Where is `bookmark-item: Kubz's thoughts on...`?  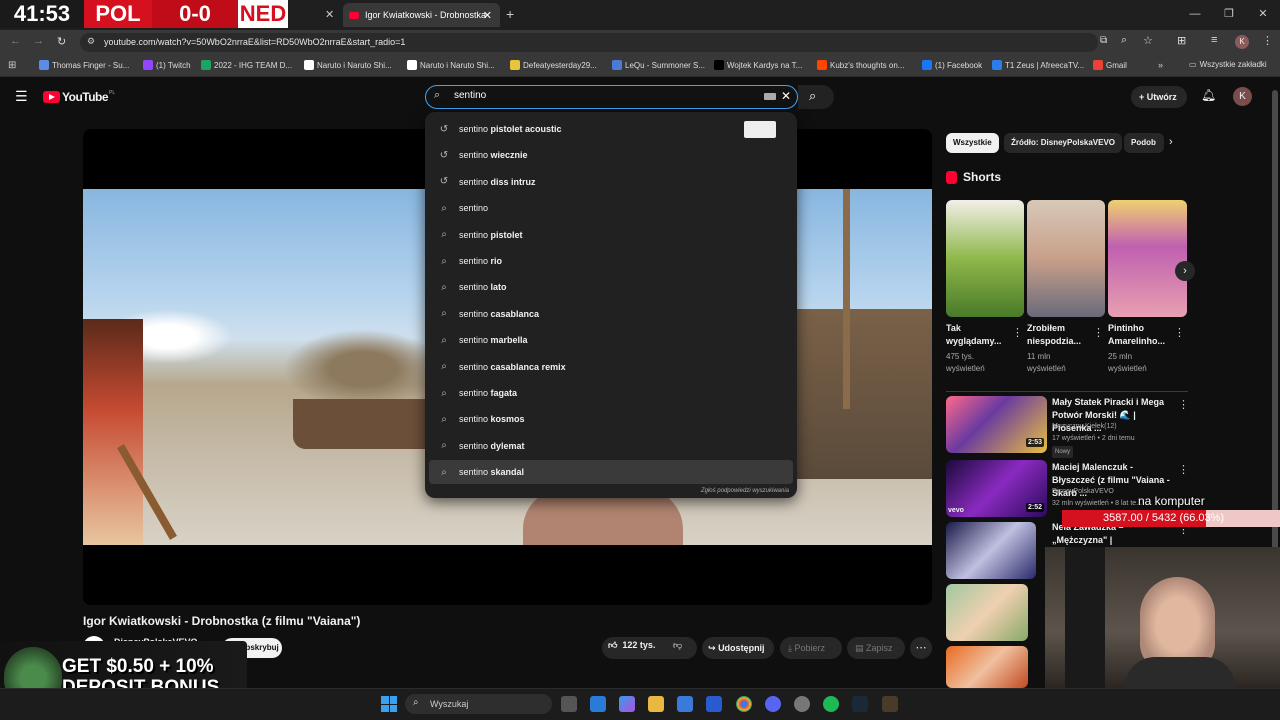
bookmark-item: Kubz's thoughts on... is located at coordinates (860, 65).